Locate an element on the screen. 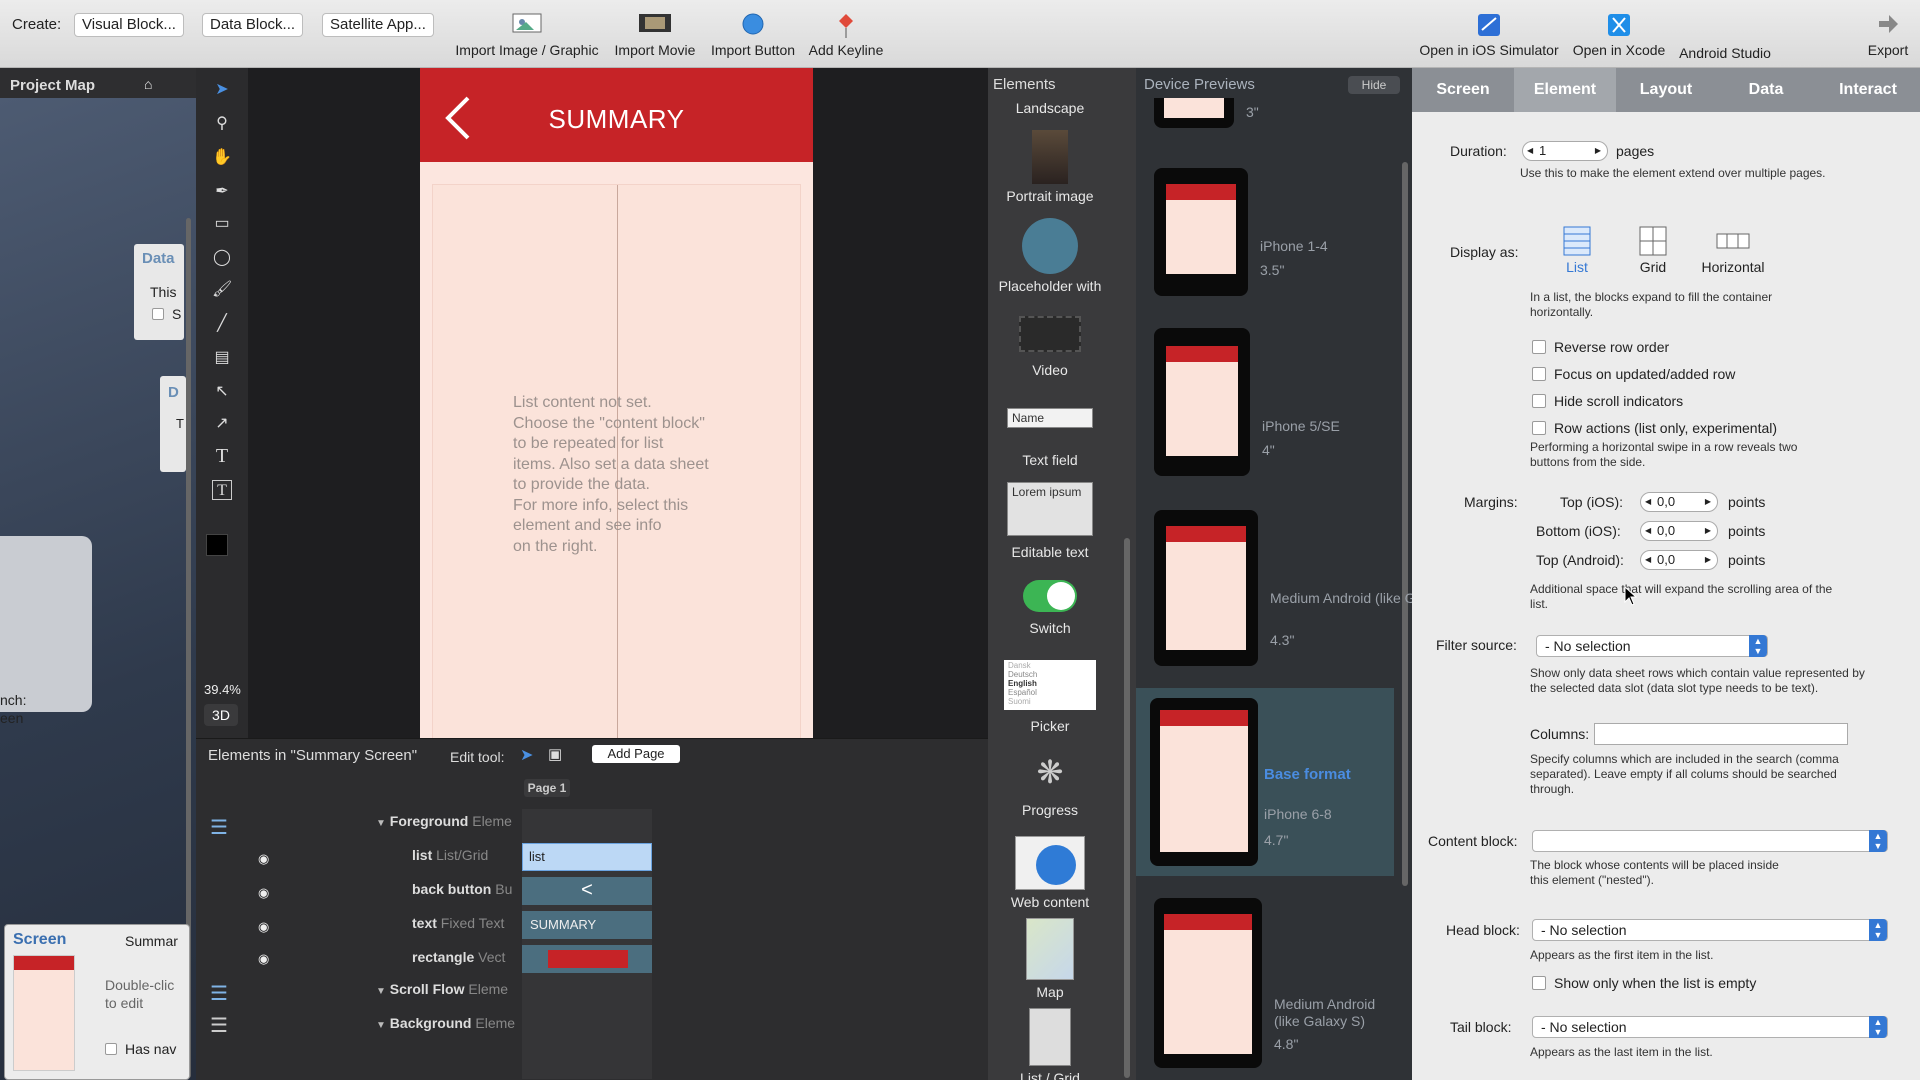 This screenshot has height=1080, width=1920. duration-stepper: ◀ 1 ▶ is located at coordinates (1565, 151).